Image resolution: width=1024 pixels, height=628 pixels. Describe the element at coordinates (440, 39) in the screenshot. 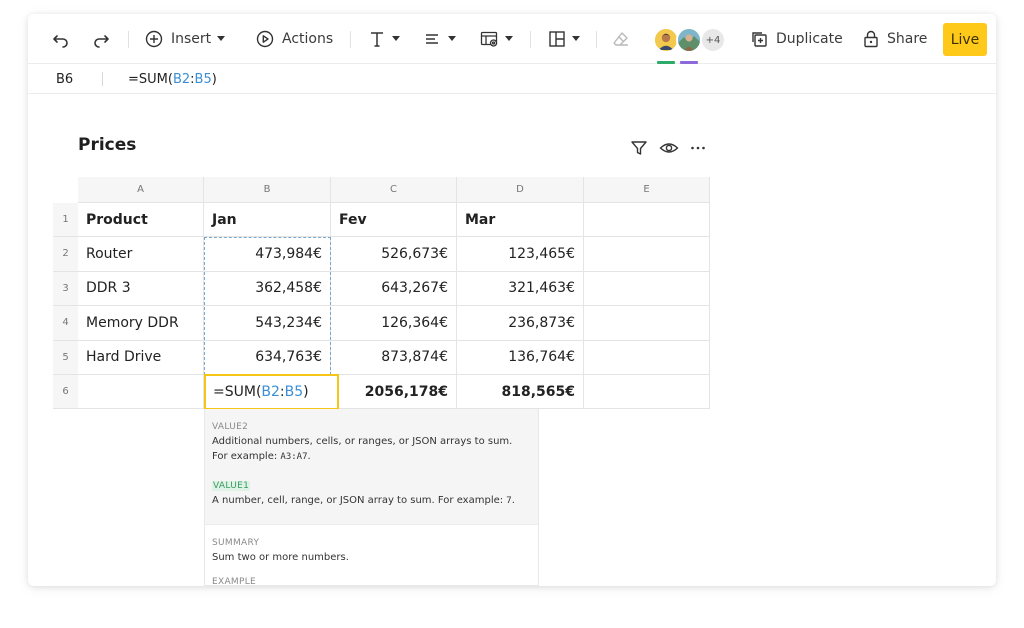

I see `align-button` at that location.